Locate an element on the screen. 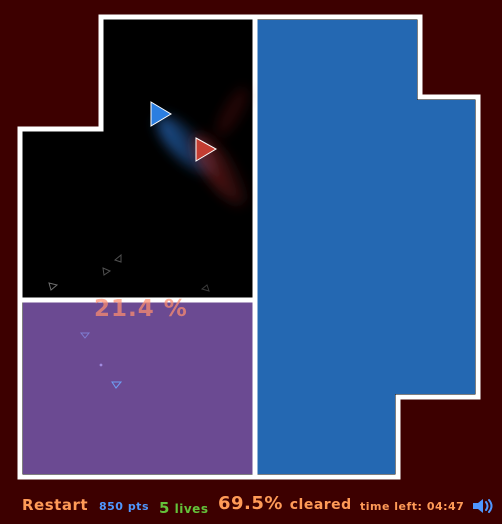 The width and height of the screenshot is (502, 524). points-value: 850 is located at coordinates (111, 506).